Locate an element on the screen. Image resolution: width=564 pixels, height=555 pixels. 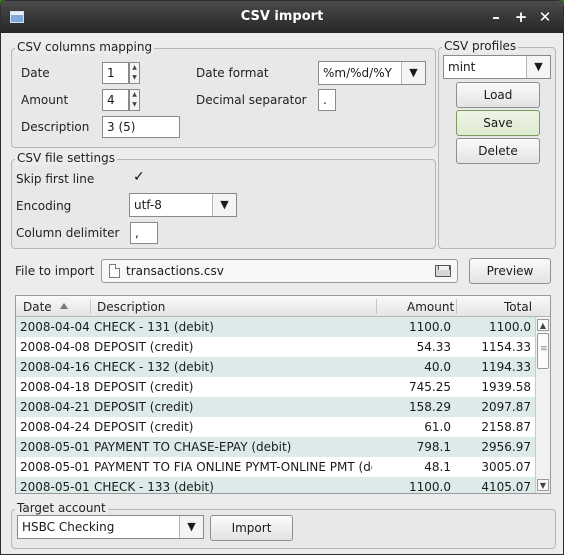
table-header: Date Description Amount Total is located at coordinates (283, 306).